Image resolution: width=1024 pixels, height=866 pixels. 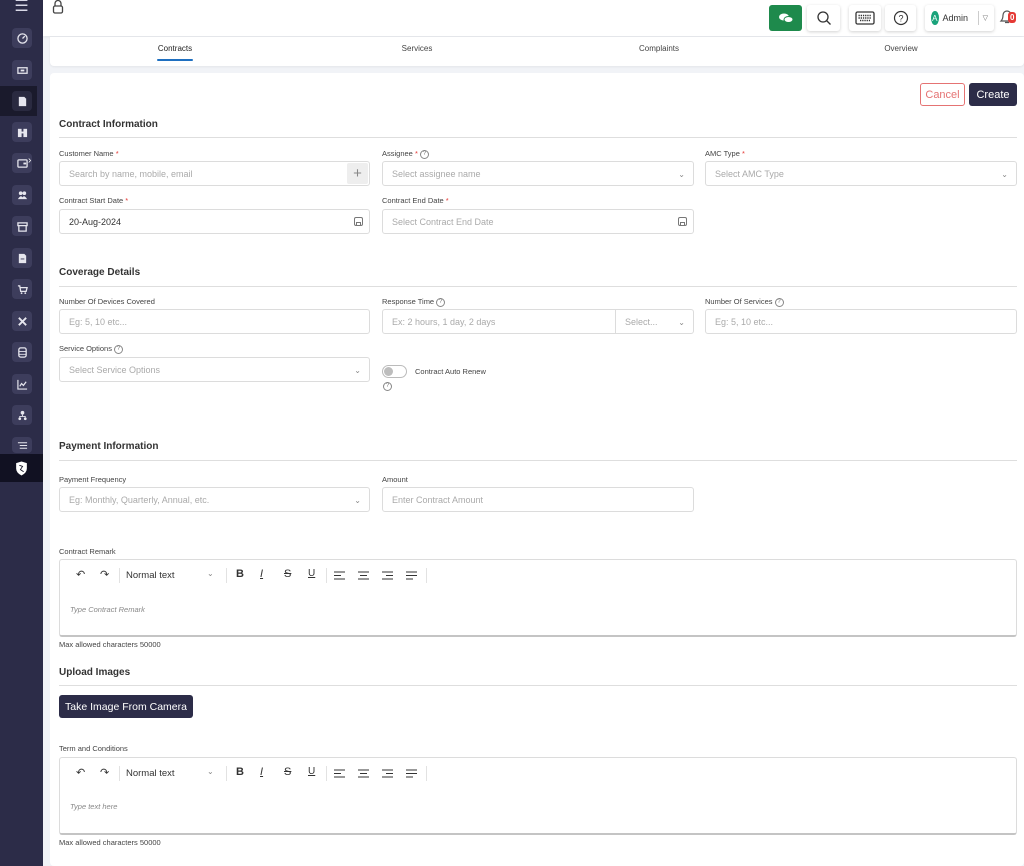 What do you see at coordinates (22, 70) in the screenshot?
I see `sidebar-item-tickets` at bounding box center [22, 70].